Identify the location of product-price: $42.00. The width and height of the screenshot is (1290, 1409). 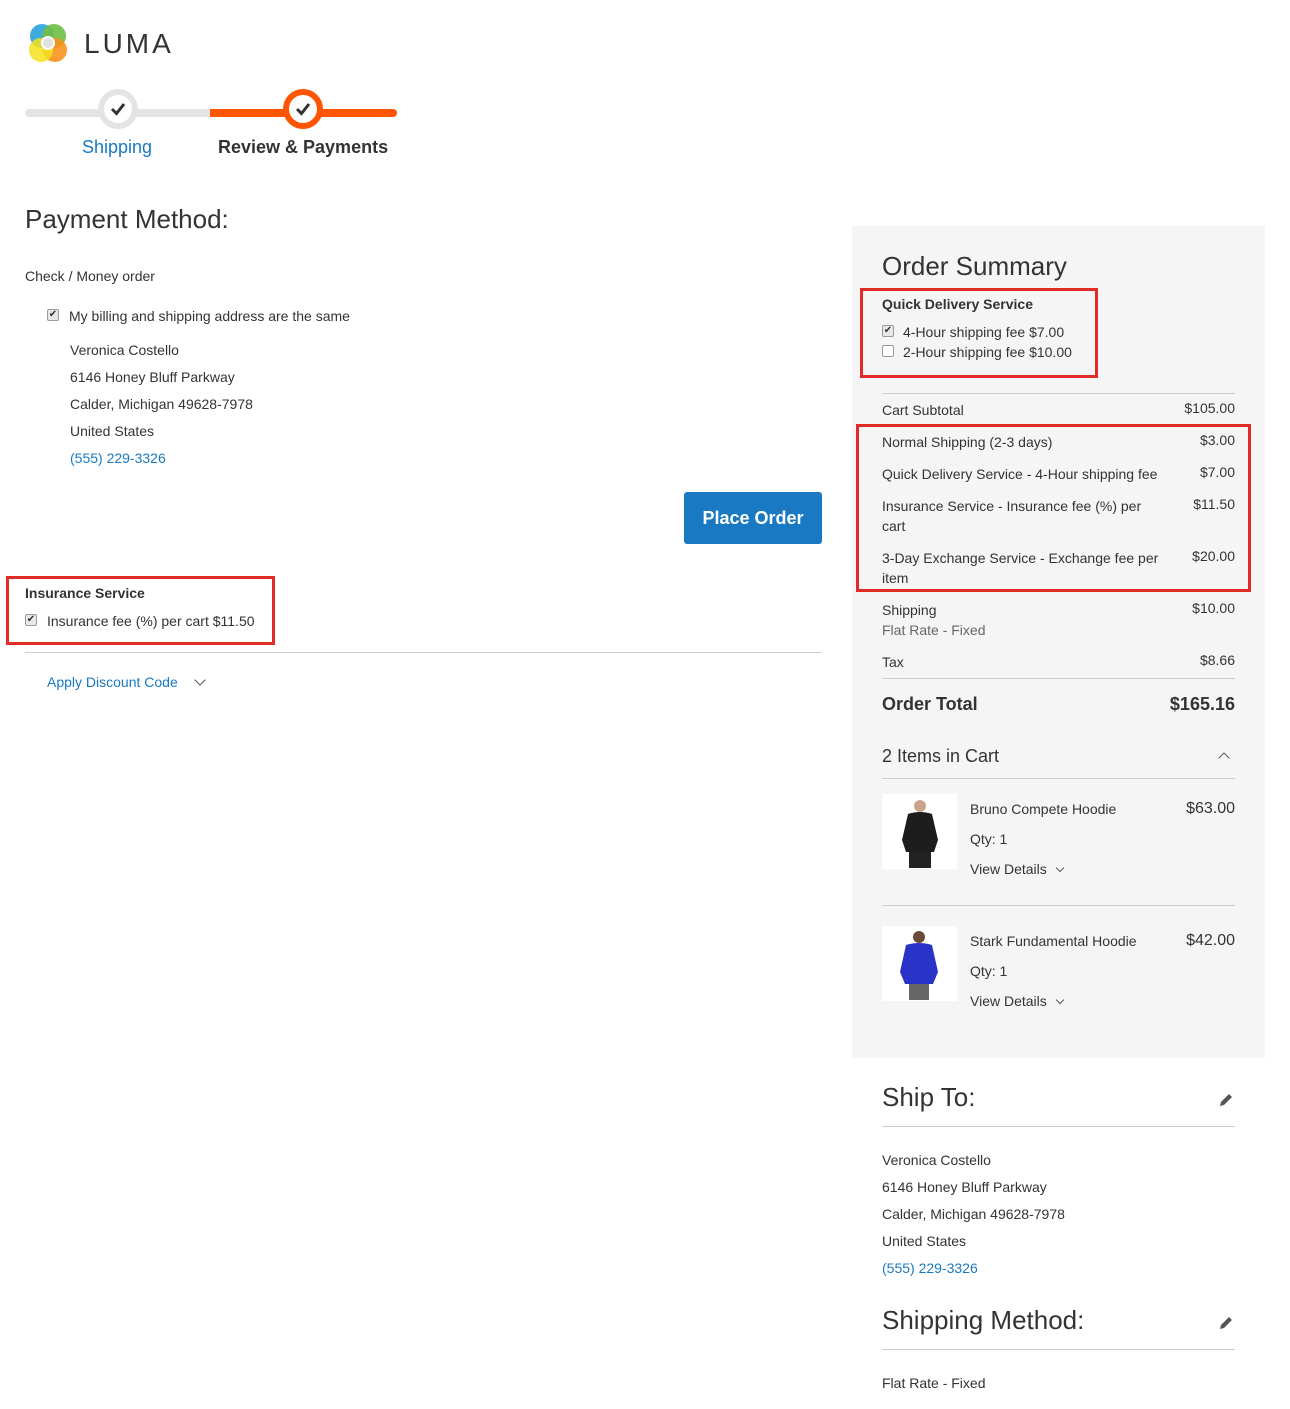
(1210, 940).